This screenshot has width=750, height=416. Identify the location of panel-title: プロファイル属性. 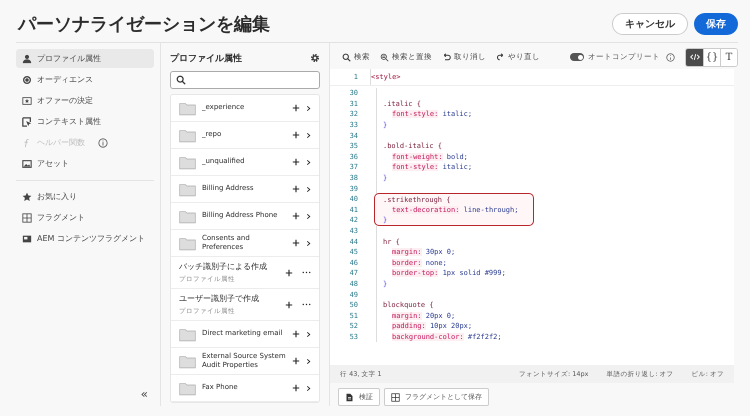
(206, 58).